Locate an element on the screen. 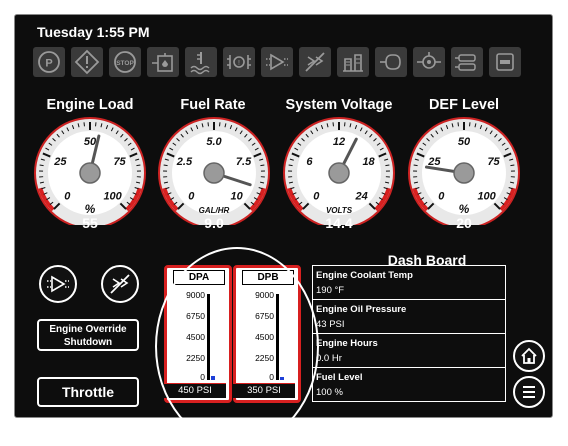 The height and width of the screenshot is (446, 568). gauge-unit-label: VOLTS is located at coordinates (339, 210).